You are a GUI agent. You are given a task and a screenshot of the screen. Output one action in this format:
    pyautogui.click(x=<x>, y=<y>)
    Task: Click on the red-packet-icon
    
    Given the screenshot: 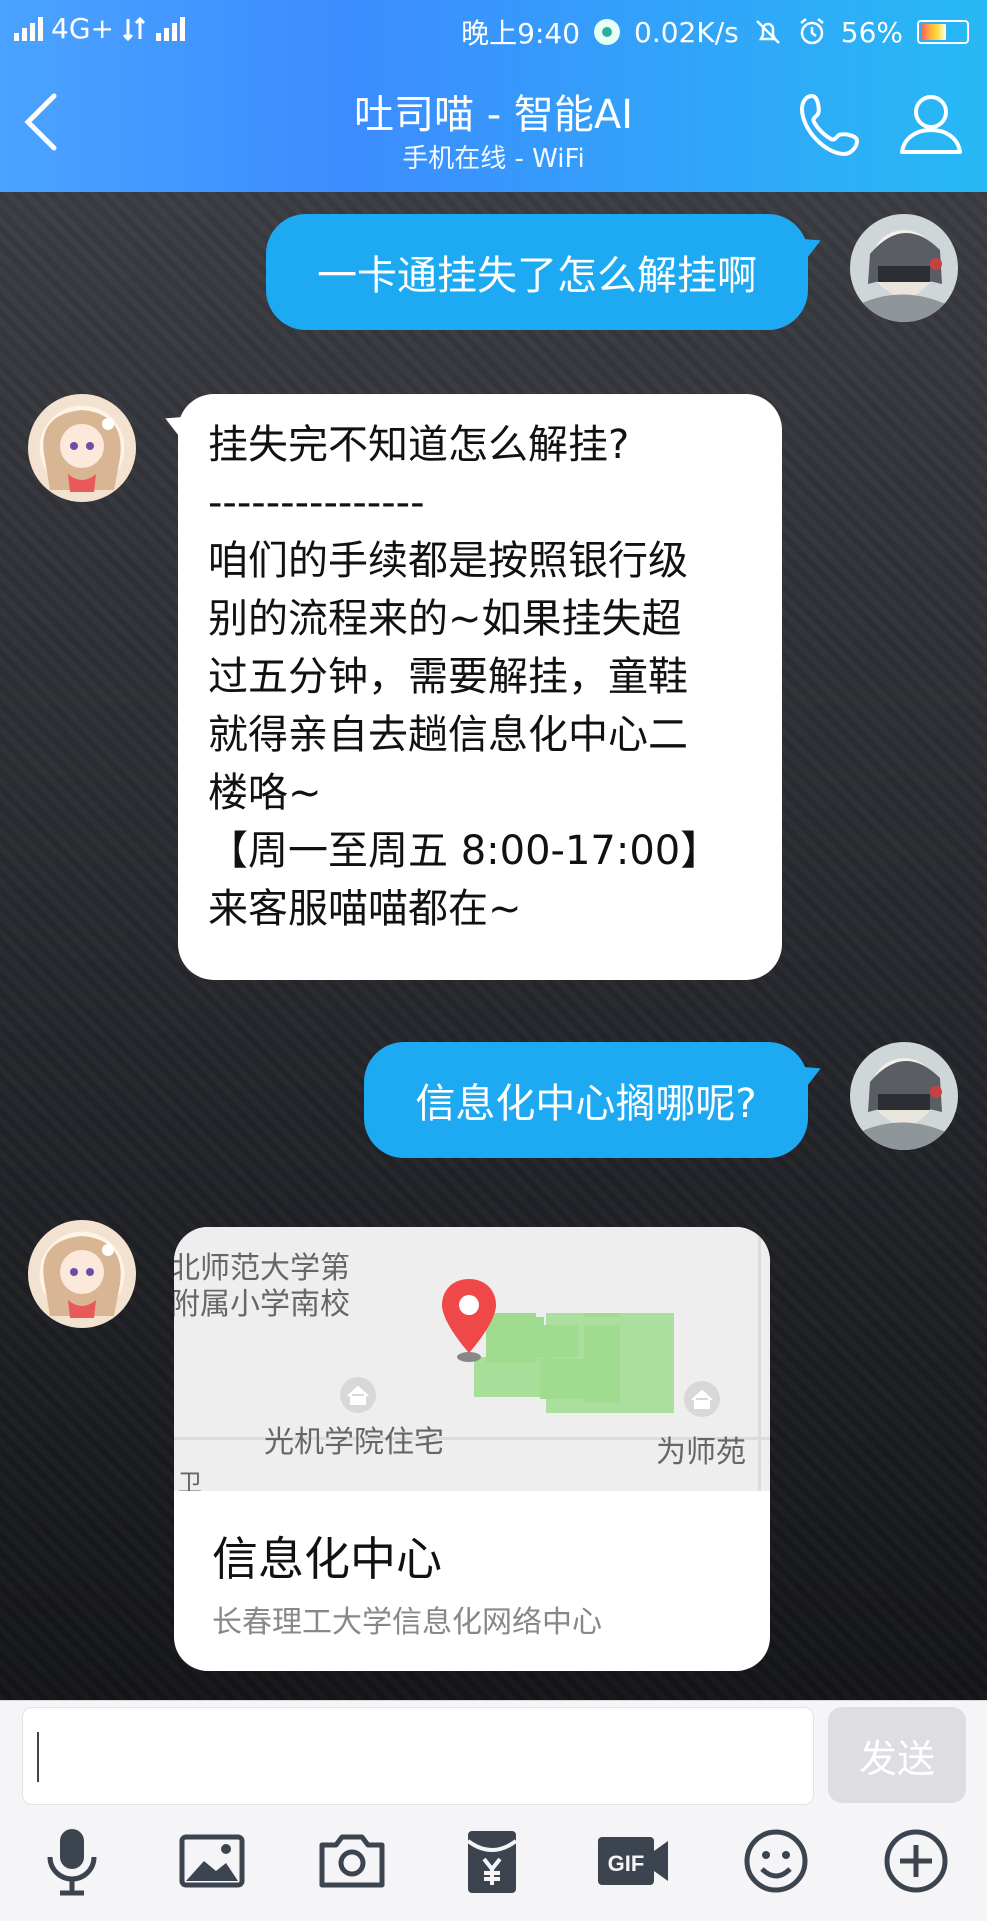 What is the action you would take?
    pyautogui.click(x=492, y=1861)
    